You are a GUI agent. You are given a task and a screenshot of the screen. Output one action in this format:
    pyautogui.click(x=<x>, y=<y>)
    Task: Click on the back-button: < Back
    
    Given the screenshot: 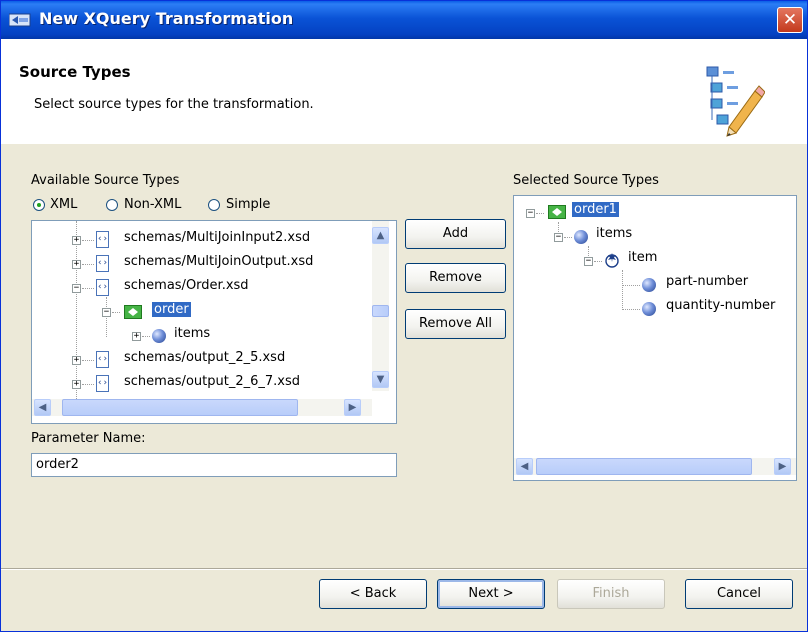 What is the action you would take?
    pyautogui.click(x=373, y=594)
    